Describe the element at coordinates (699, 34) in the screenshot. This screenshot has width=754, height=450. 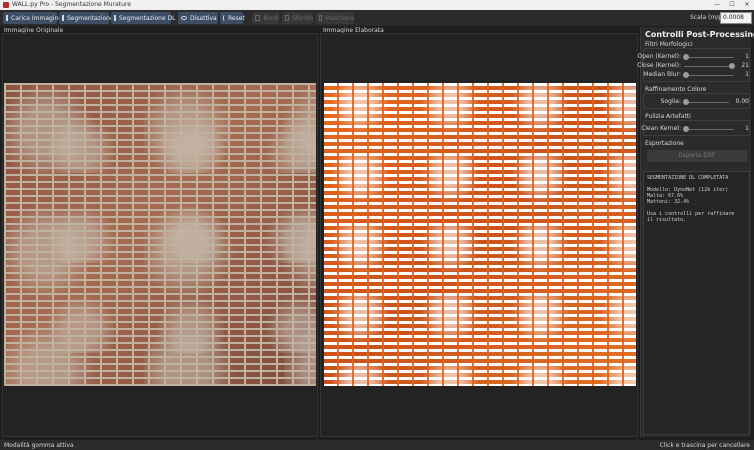
I see `sidebar-title: Controlli Post-Processing` at that location.